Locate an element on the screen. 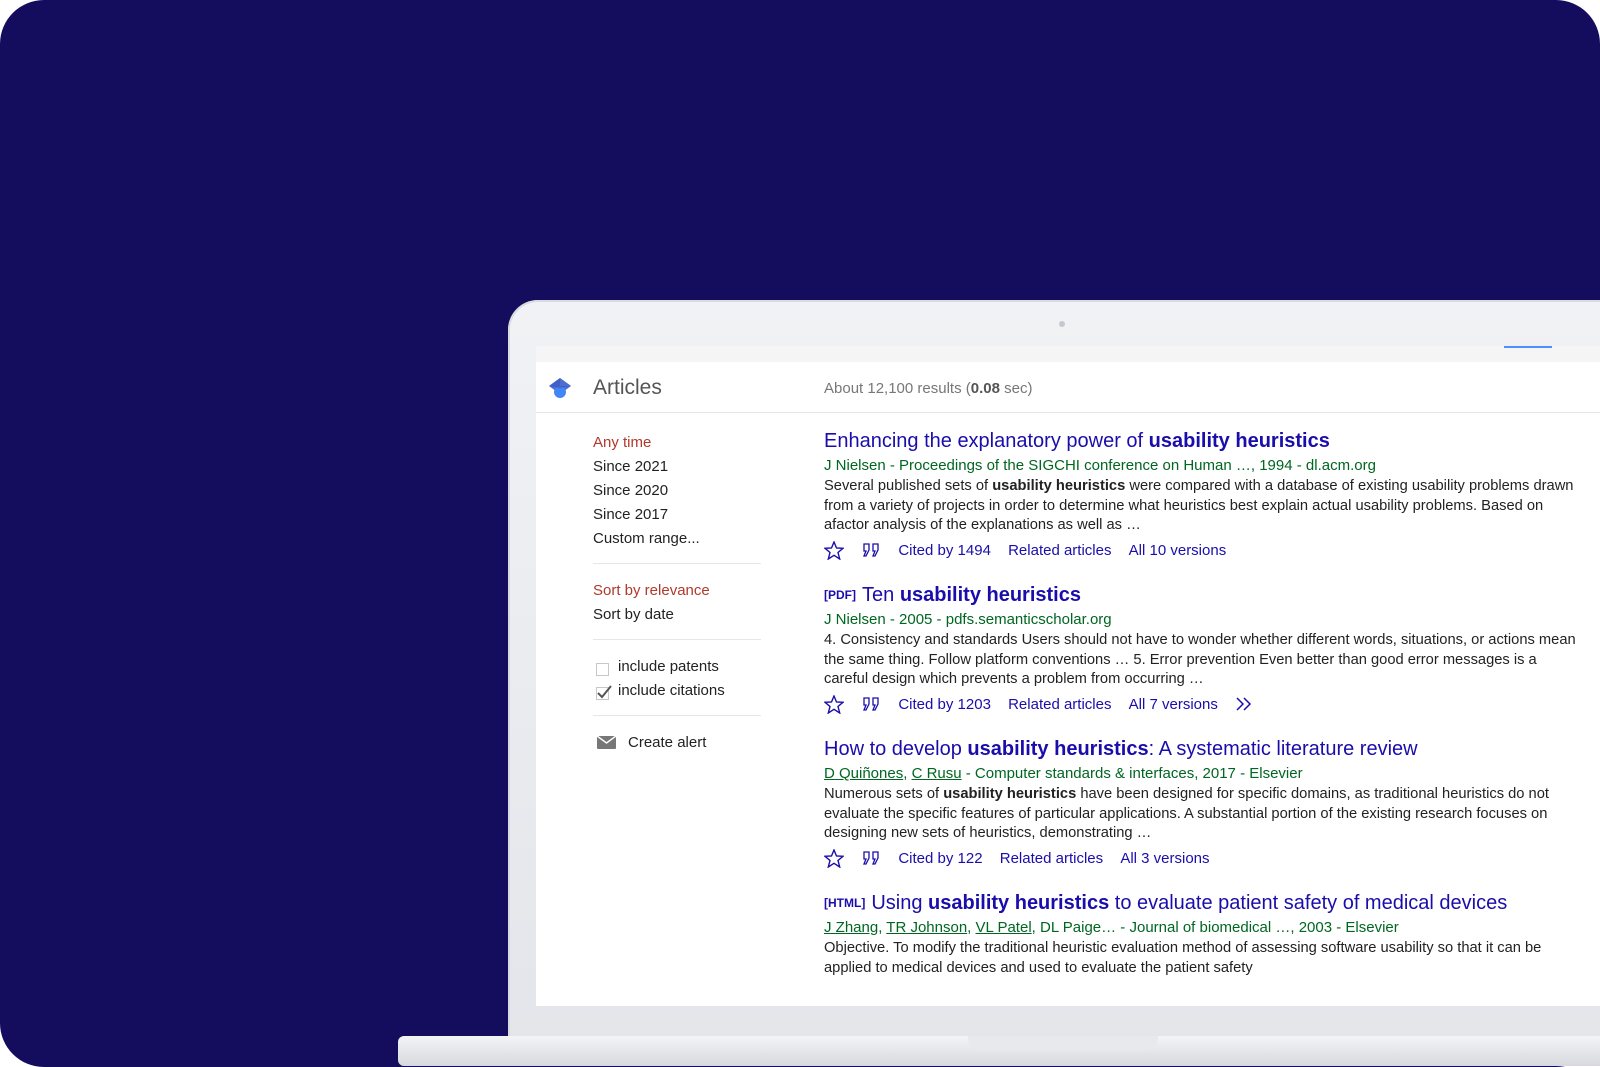 This screenshot has height=1067, width=1600. author-link: J Zhang is located at coordinates (851, 927).